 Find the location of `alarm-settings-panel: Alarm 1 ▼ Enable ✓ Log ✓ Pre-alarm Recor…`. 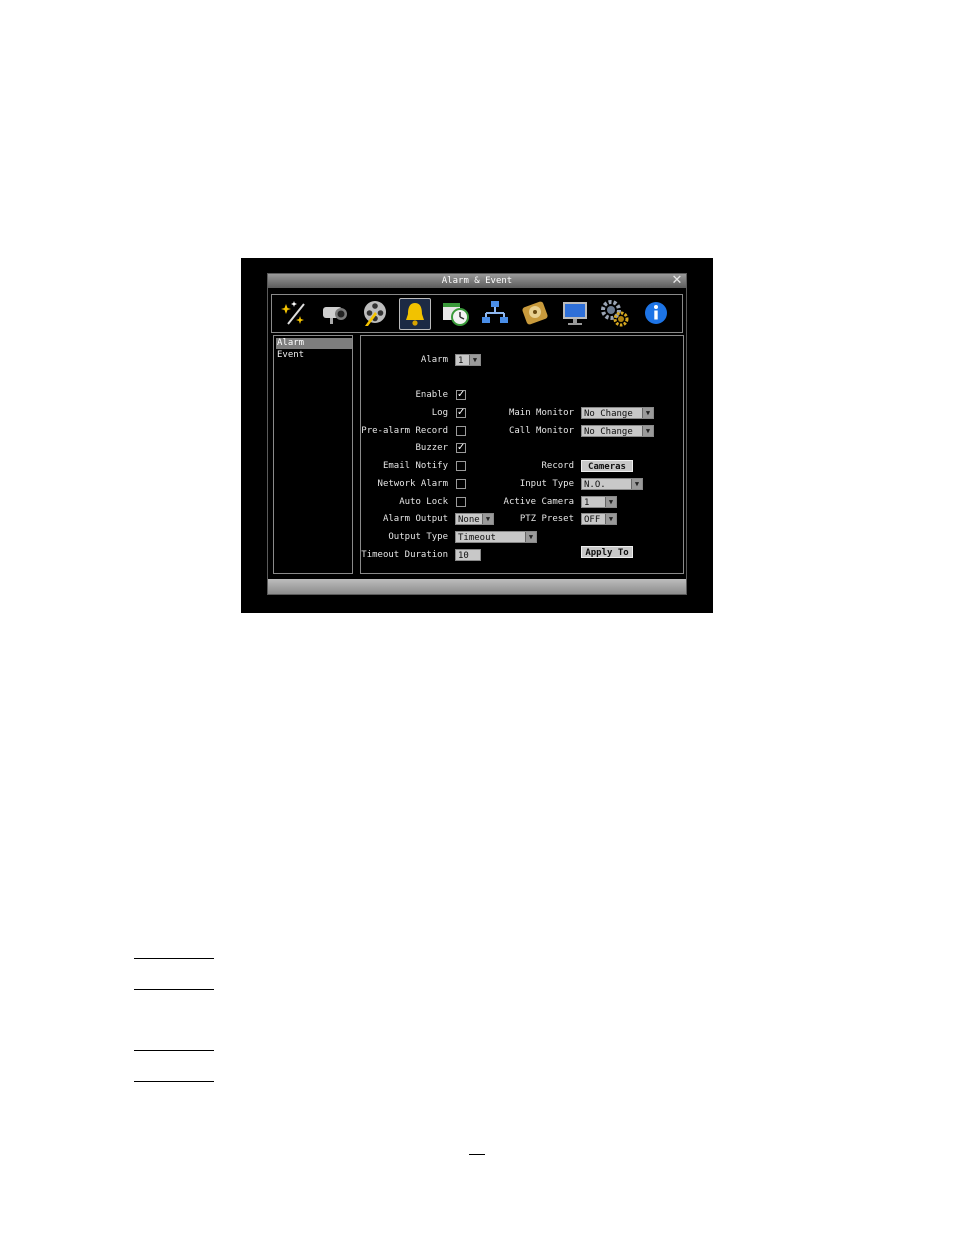

alarm-settings-panel: Alarm 1 ▼ Enable ✓ Log ✓ Pre-alarm Recor… is located at coordinates (522, 454).